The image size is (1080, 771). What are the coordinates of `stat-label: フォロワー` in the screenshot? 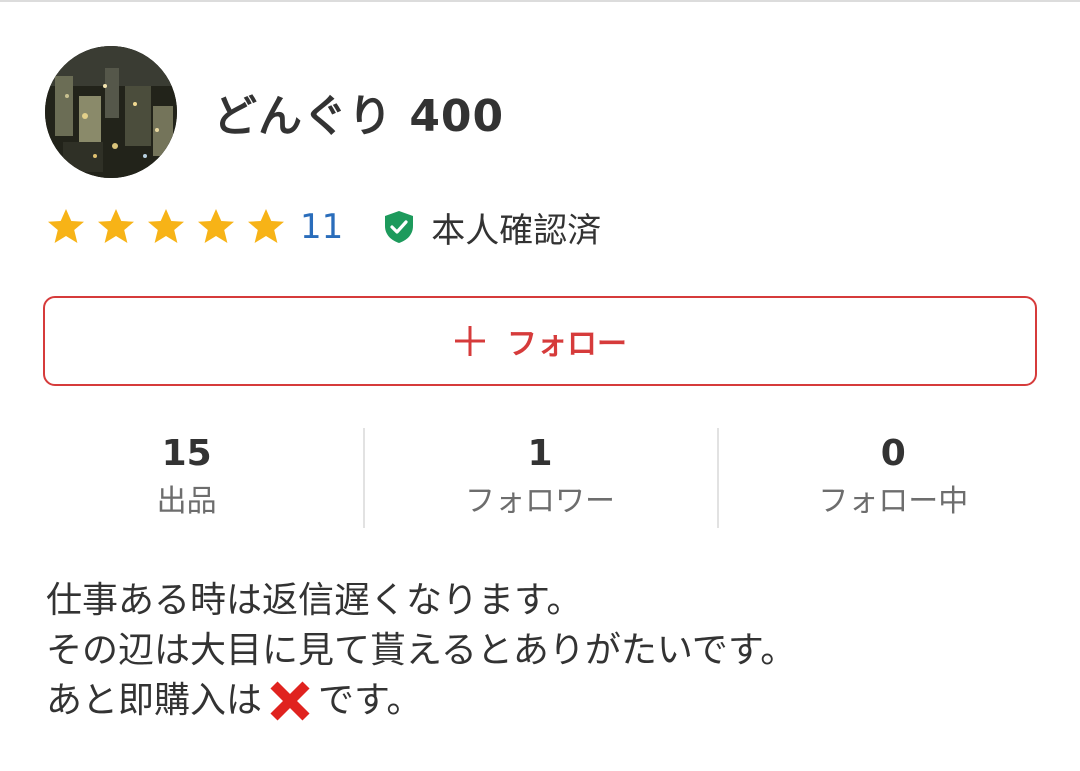 It's located at (539, 501).